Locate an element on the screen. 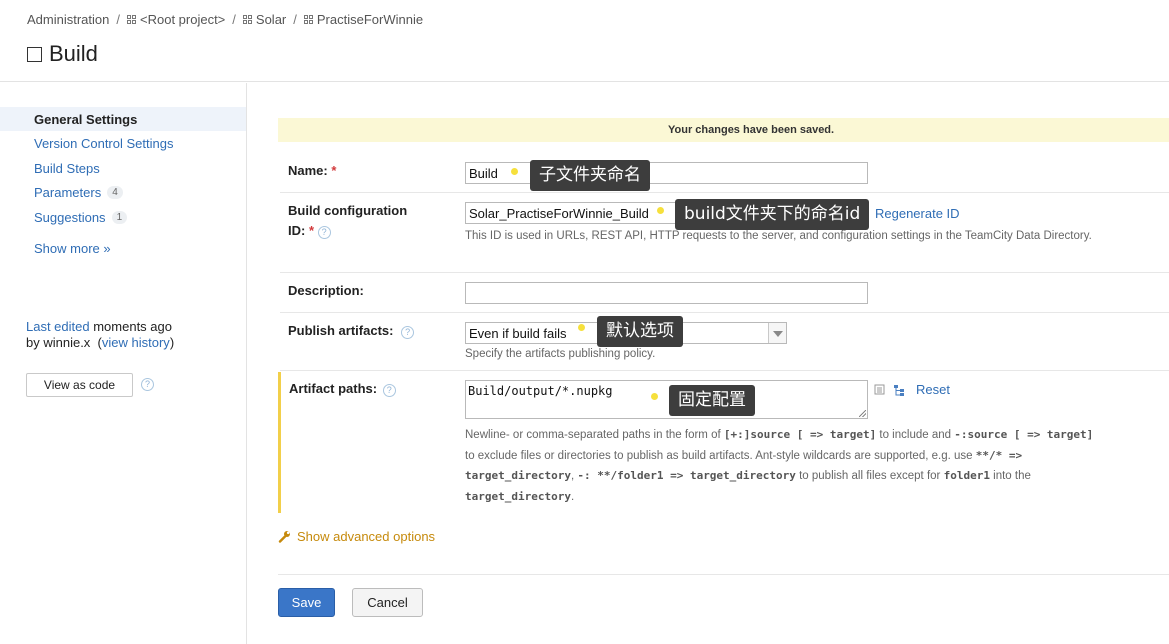  list-icon is located at coordinates (879, 389).